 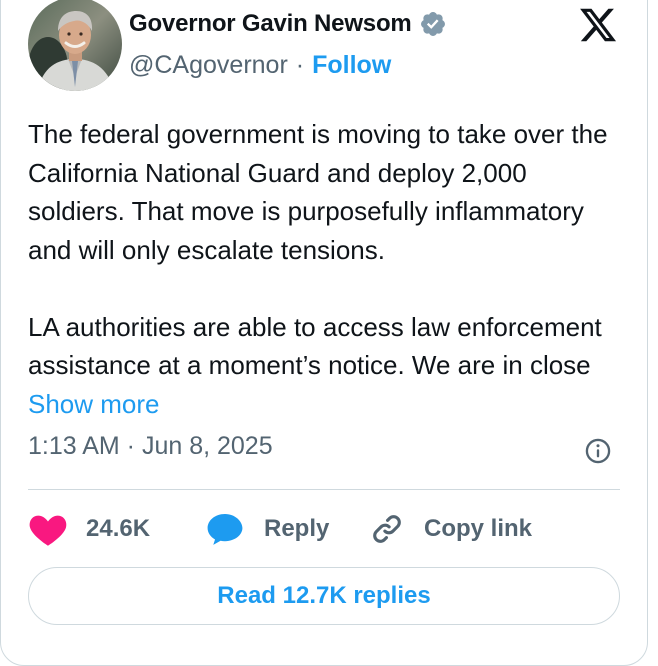 I want to click on divider, so click(x=324, y=489).